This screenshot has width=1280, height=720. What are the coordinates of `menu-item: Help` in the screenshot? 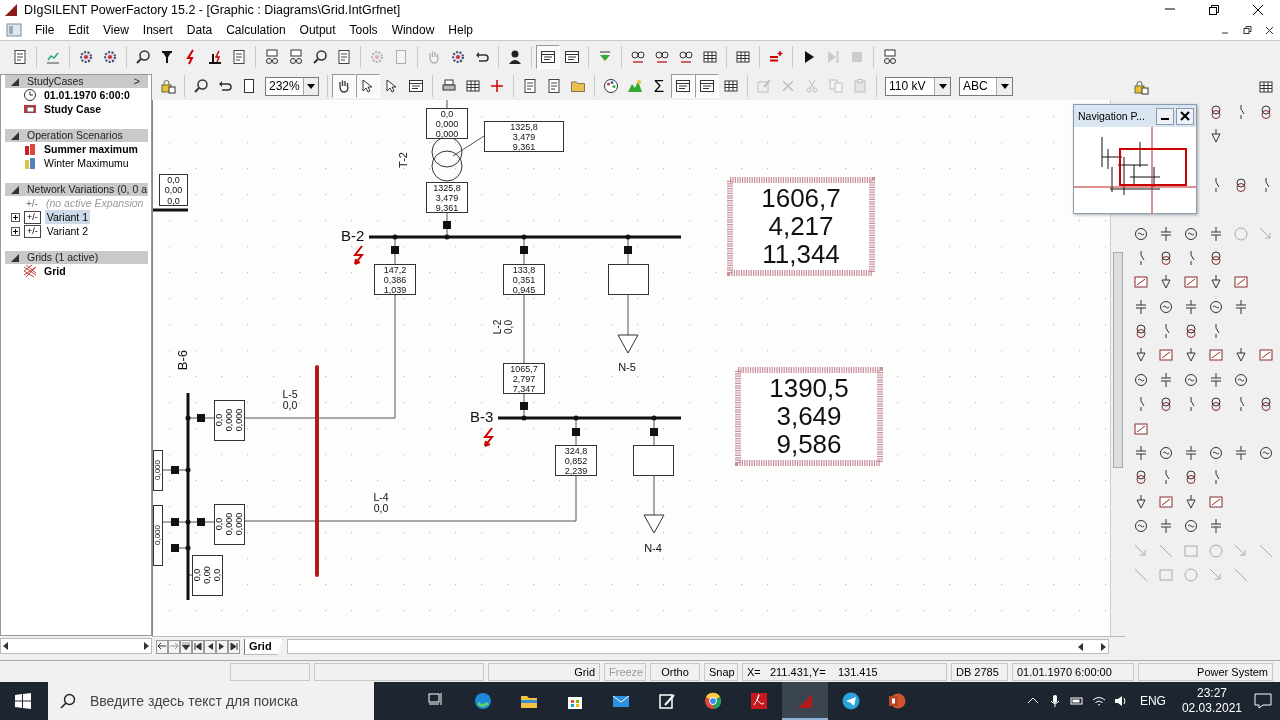 It's located at (460, 30).